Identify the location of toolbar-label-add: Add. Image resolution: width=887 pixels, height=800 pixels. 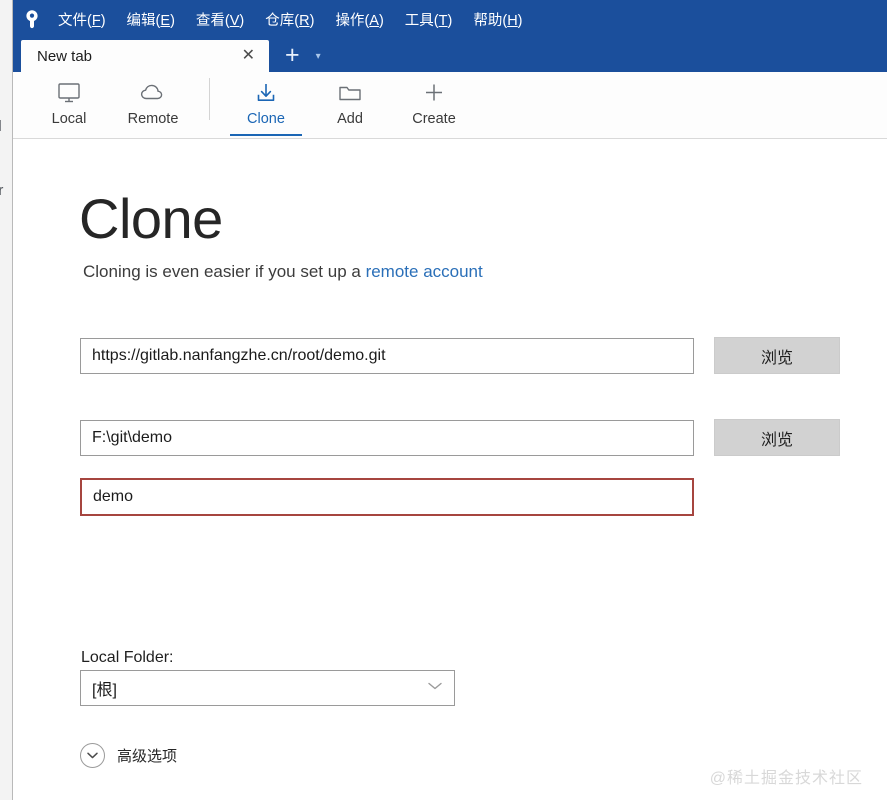
(350, 119).